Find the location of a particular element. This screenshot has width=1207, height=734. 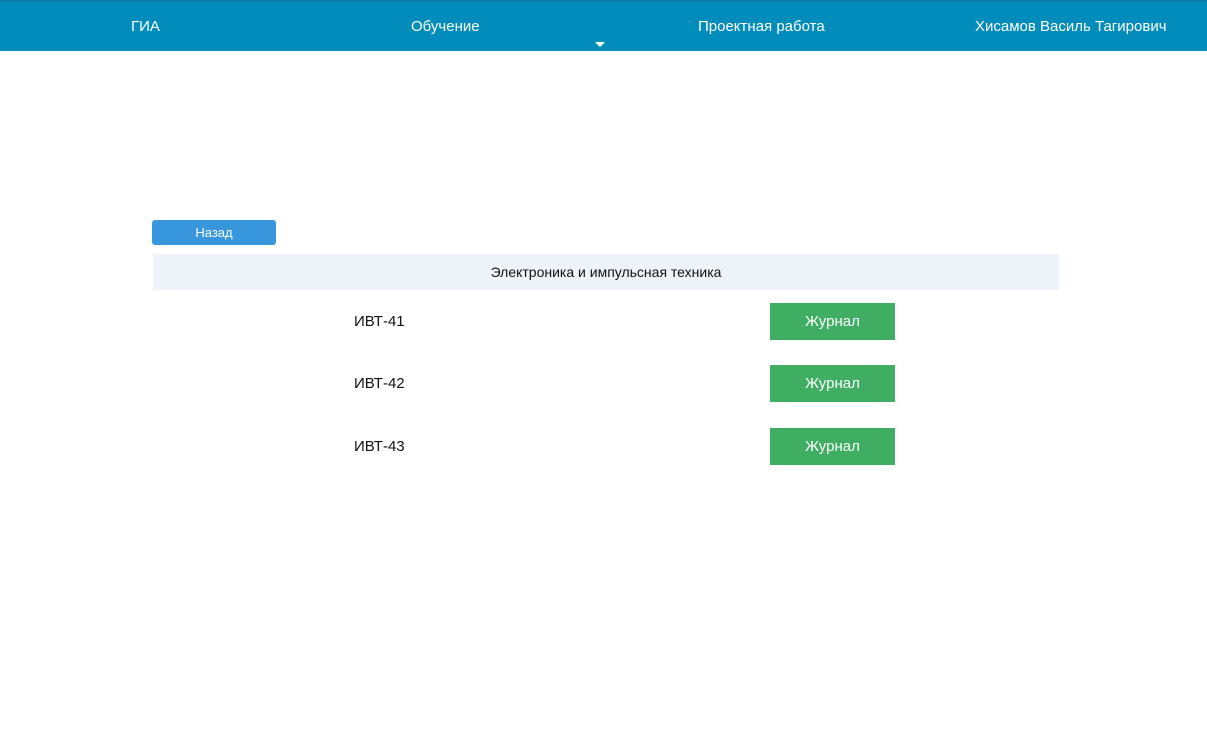

nav-item-learning: Обучение is located at coordinates (445, 26).